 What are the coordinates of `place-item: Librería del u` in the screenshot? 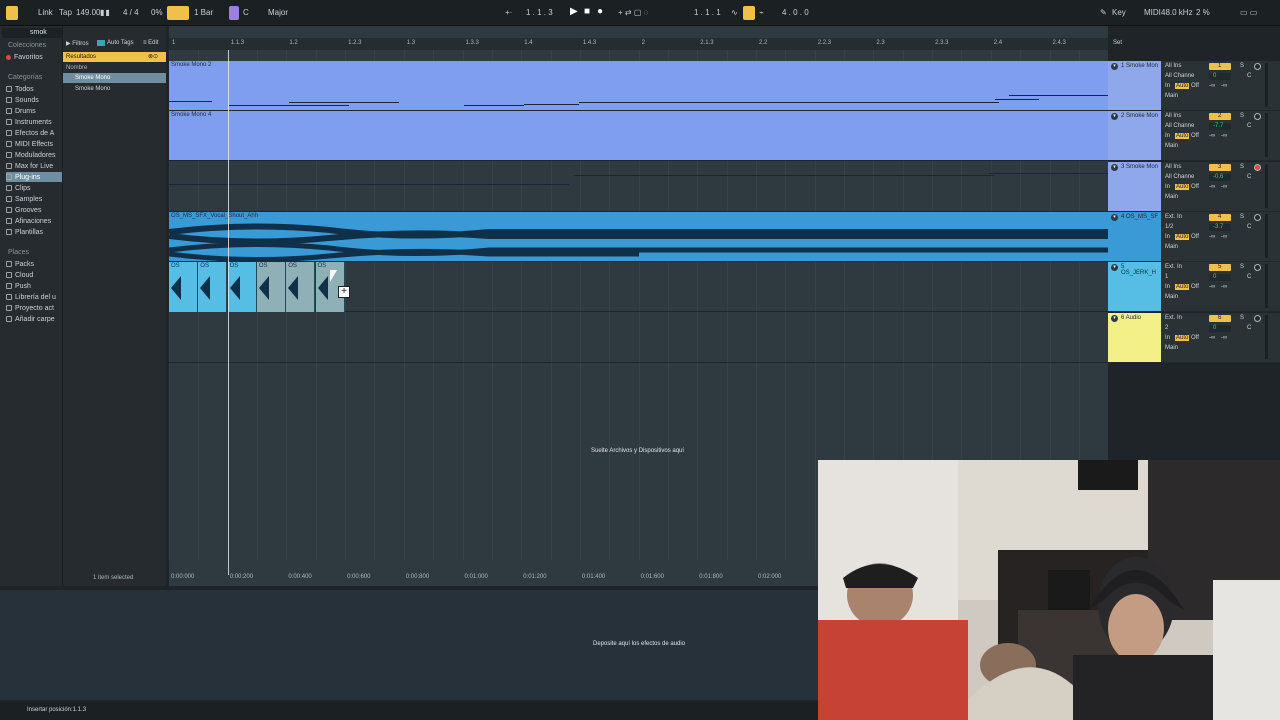 It's located at (34, 297).